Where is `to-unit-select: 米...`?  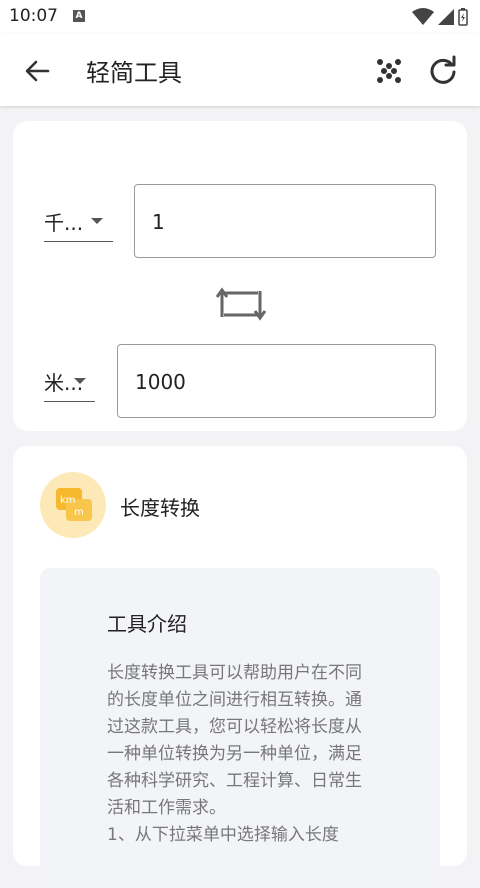
to-unit-select: 米... is located at coordinates (69, 384).